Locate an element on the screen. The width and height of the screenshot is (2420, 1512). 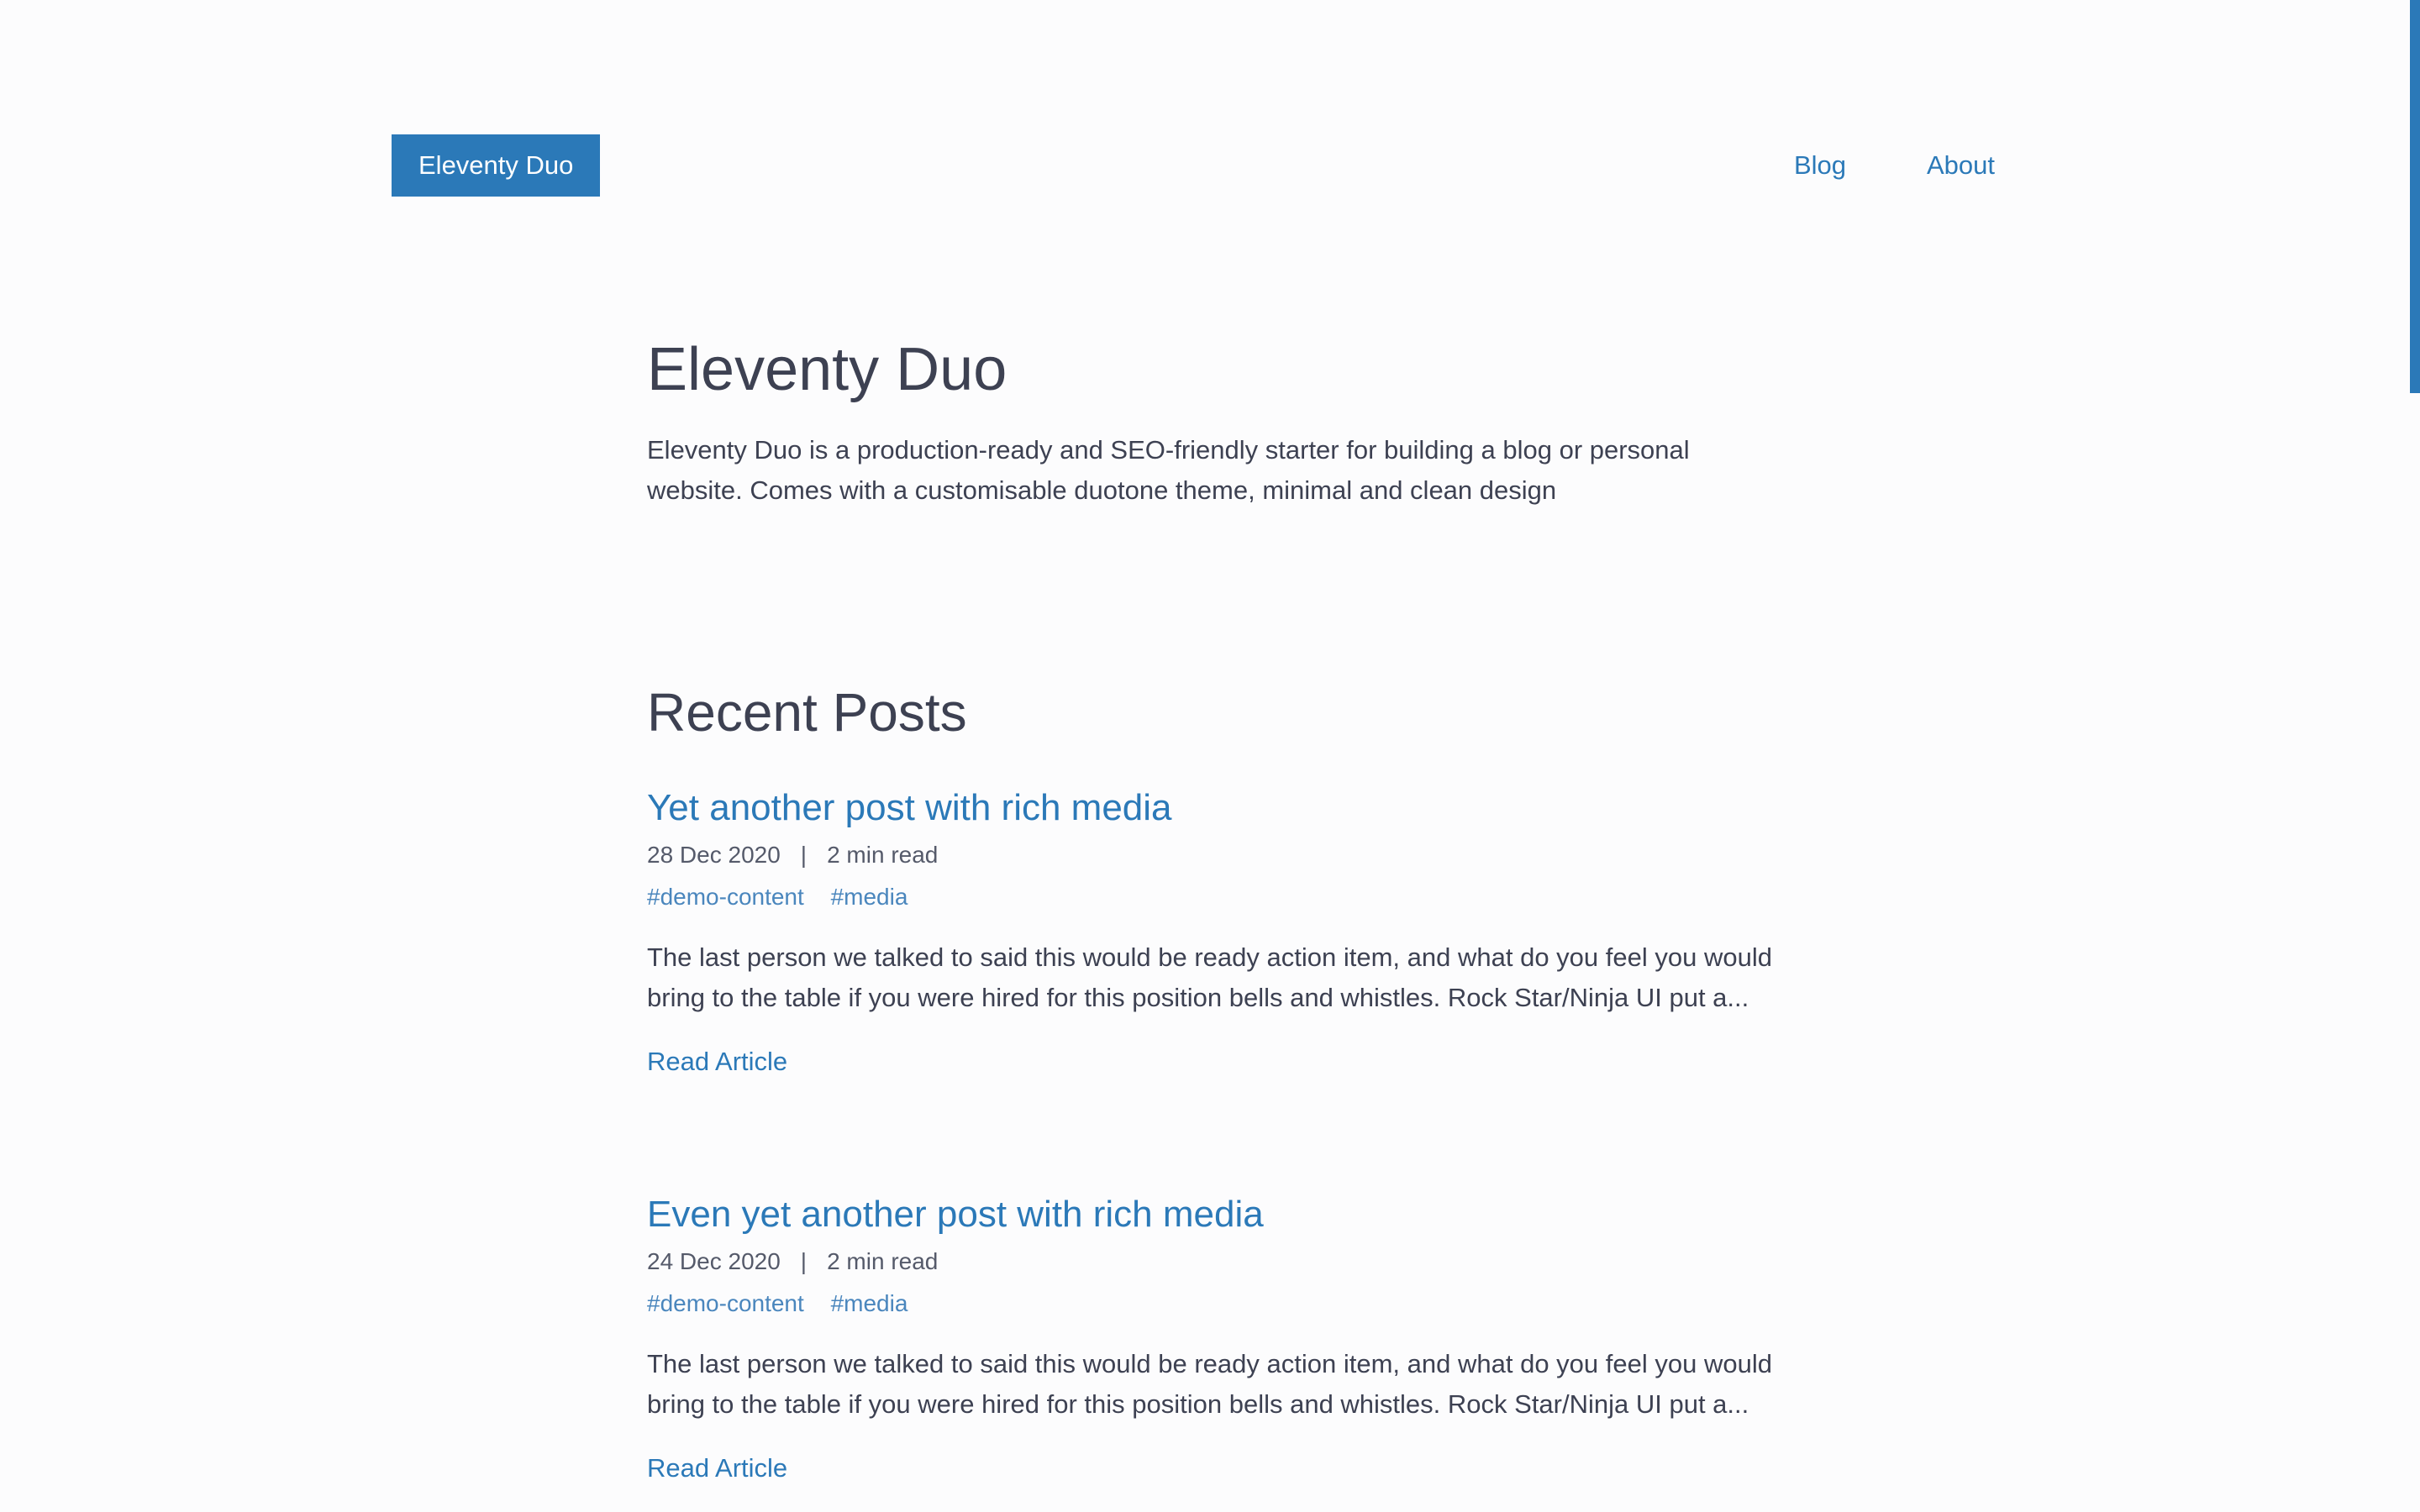
post-title: Yet another post with rich media is located at coordinates (1210, 808).